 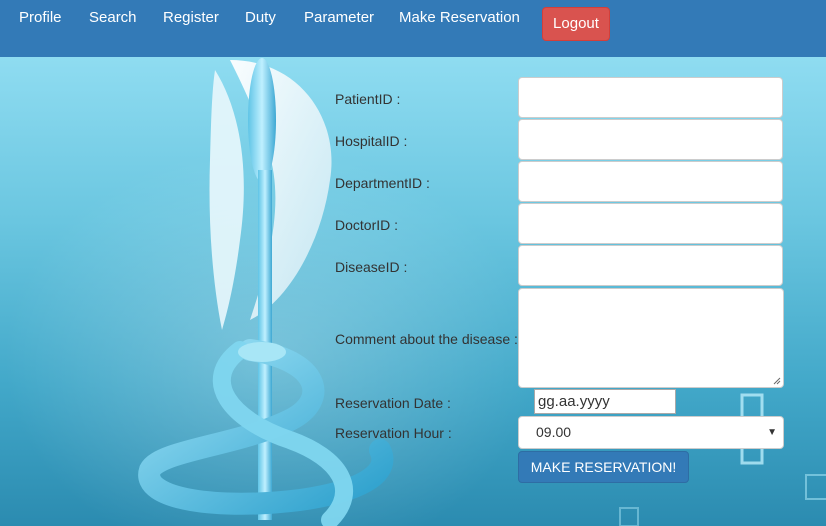 What do you see at coordinates (260, 18) in the screenshot?
I see `nav-duty: Duty` at bounding box center [260, 18].